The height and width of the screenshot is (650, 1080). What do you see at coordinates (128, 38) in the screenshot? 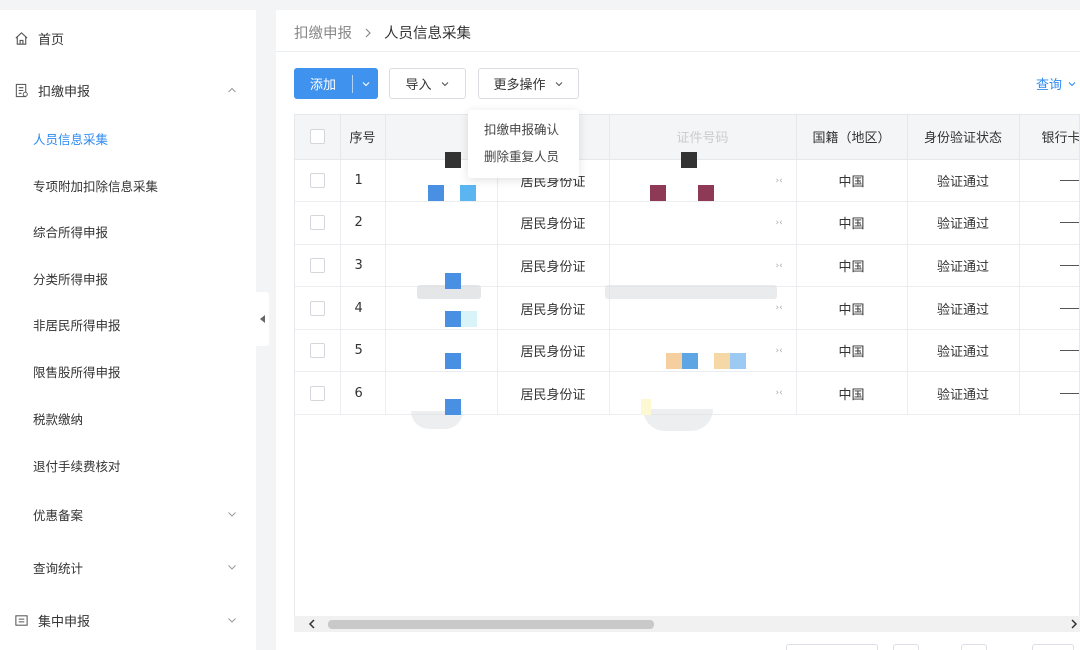
I see `sidebar-item-home: 首页` at bounding box center [128, 38].